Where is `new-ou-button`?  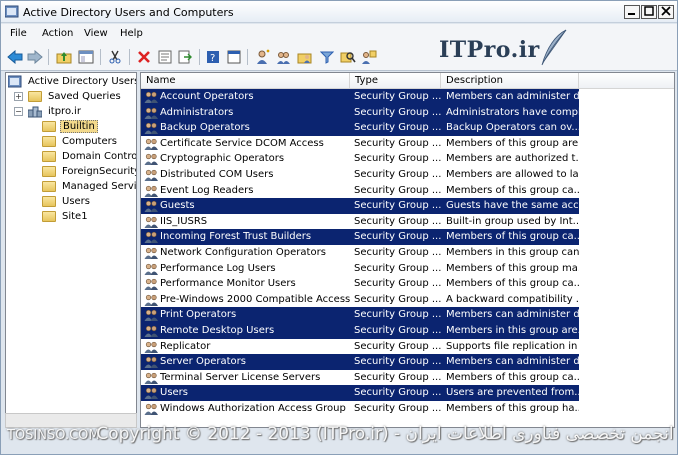
new-ou-button is located at coordinates (305, 57).